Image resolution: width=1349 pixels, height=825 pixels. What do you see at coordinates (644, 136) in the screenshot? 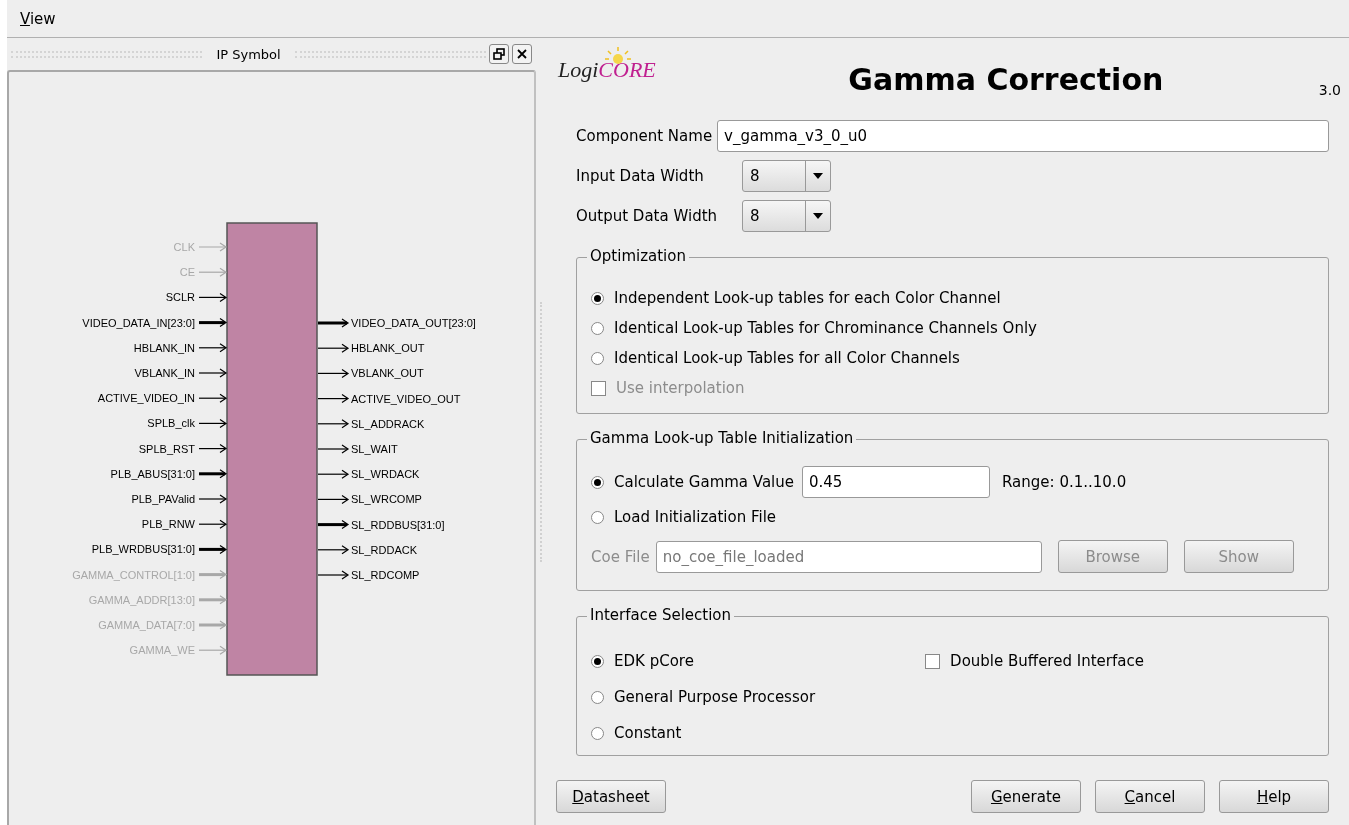
I see `field-label: Component Name` at bounding box center [644, 136].